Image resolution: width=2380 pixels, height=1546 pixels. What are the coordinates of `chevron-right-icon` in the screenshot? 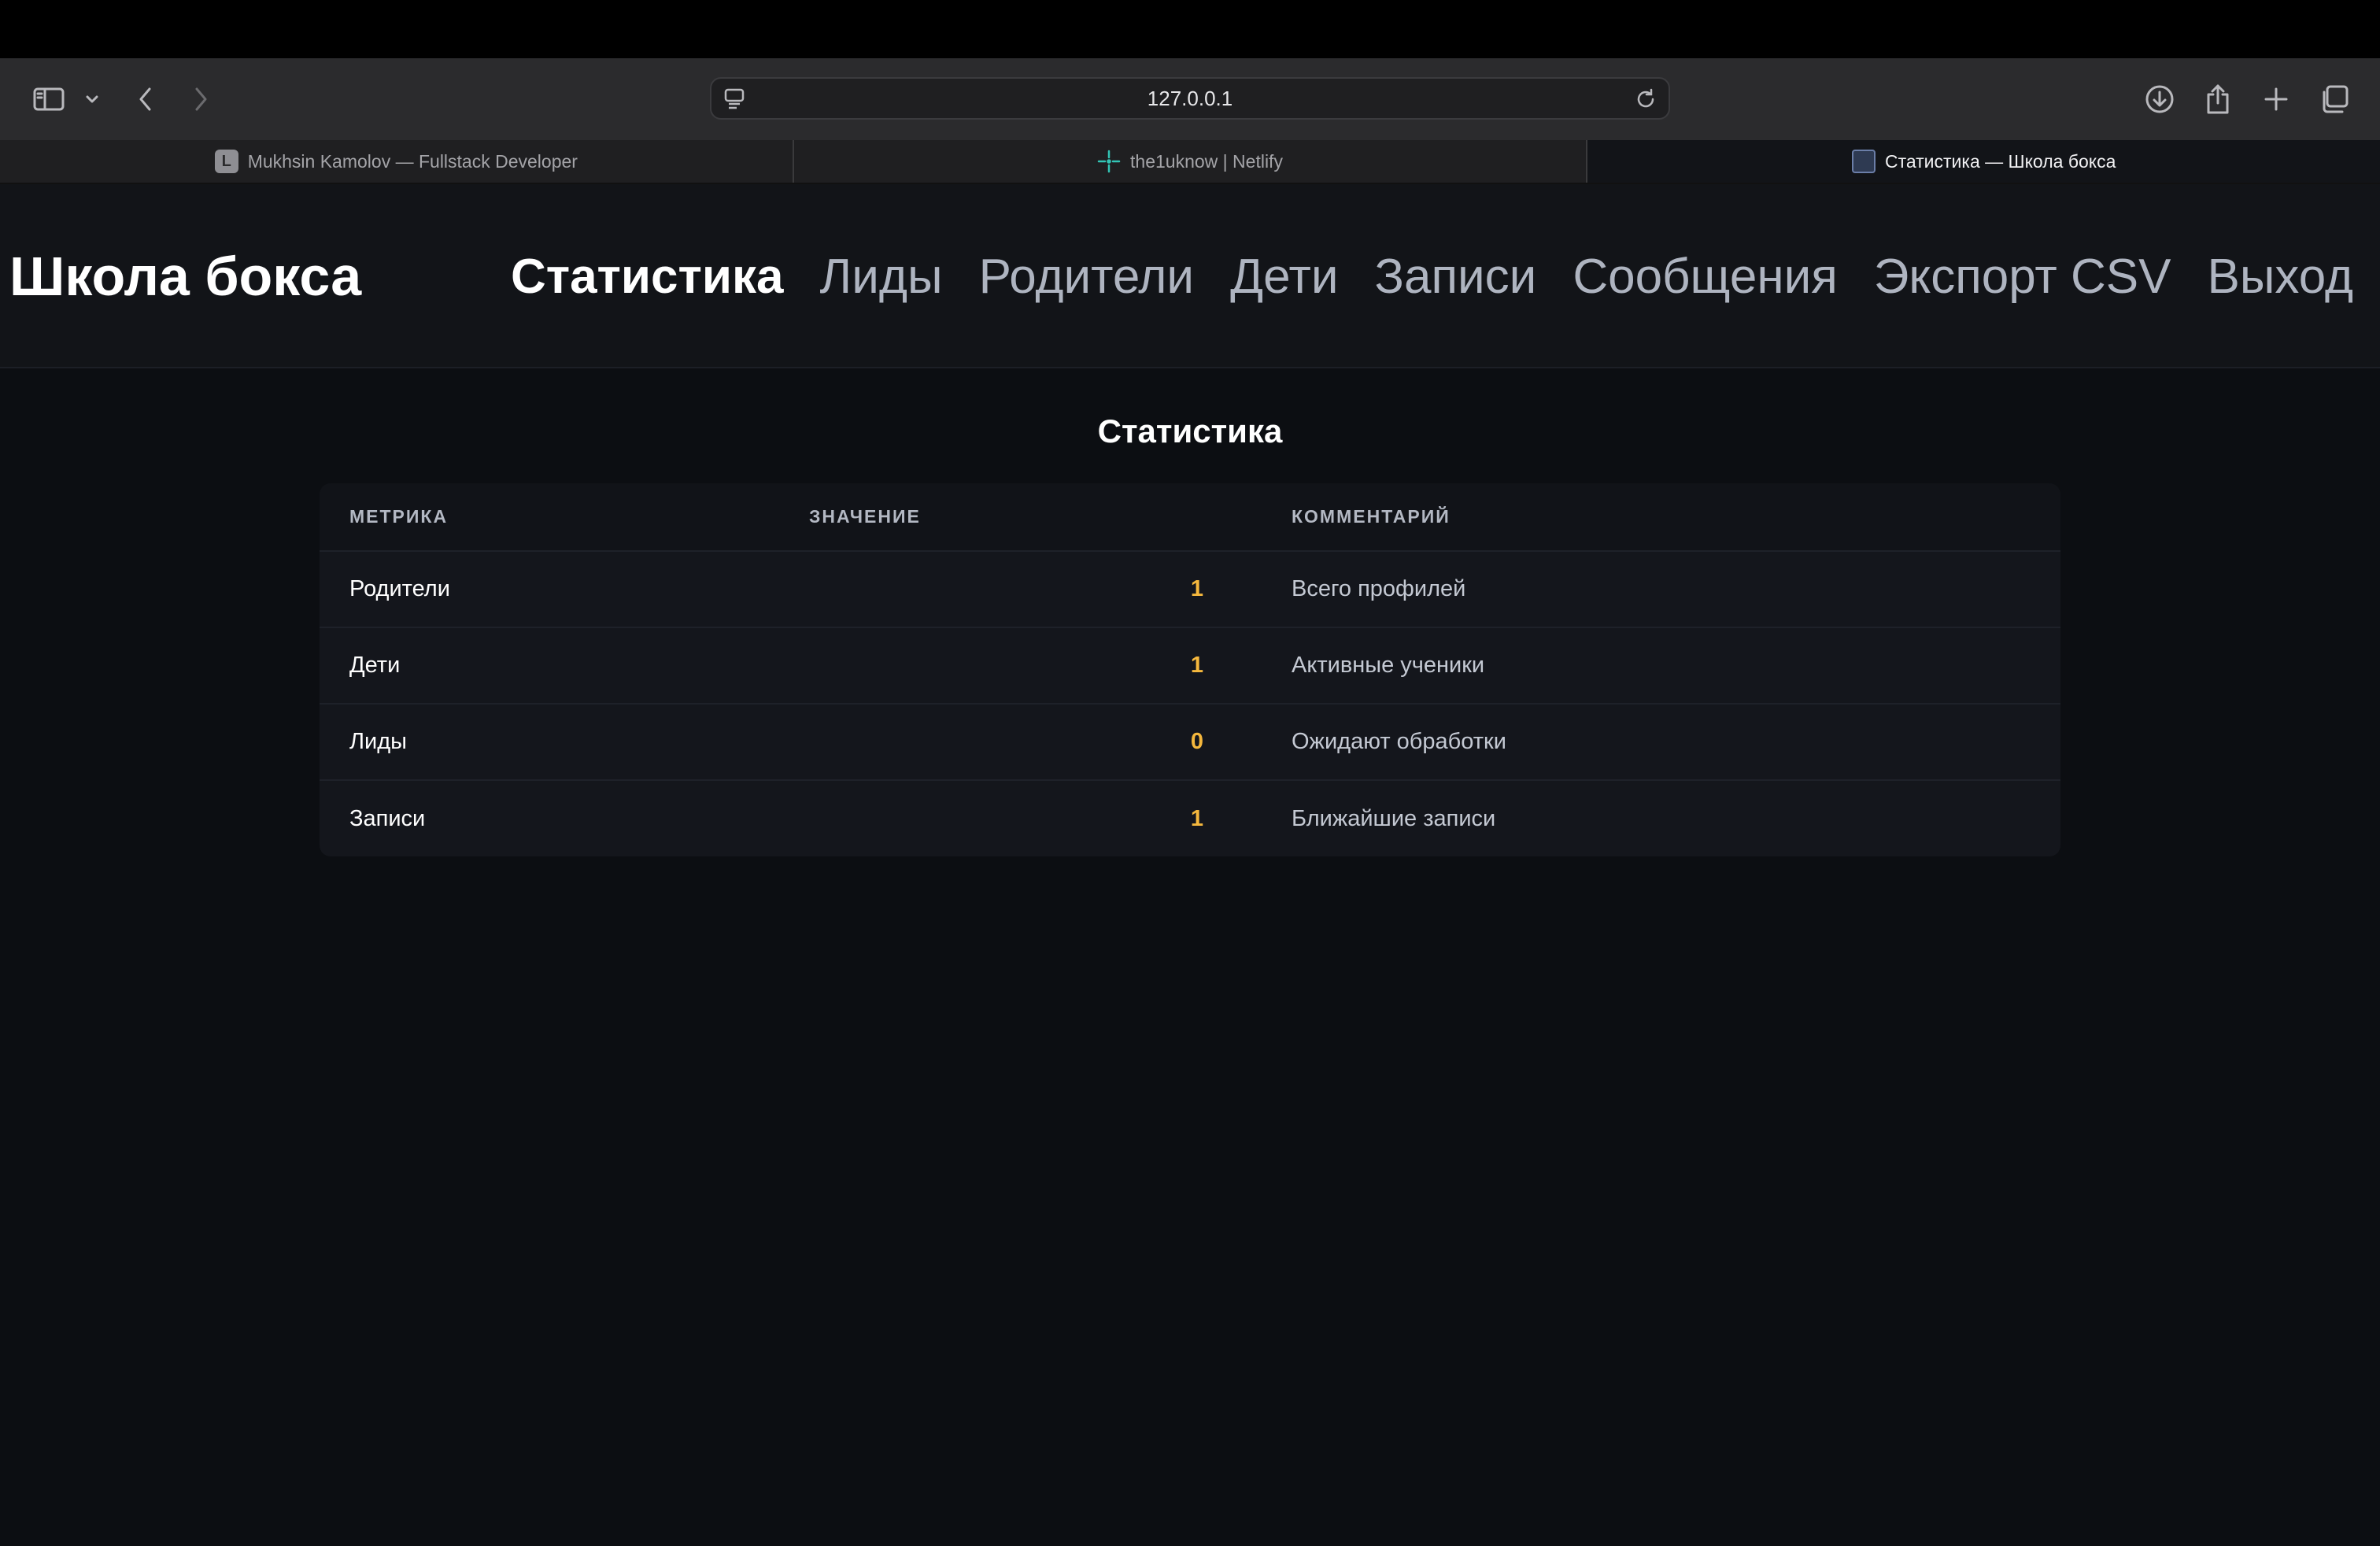 It's located at (201, 99).